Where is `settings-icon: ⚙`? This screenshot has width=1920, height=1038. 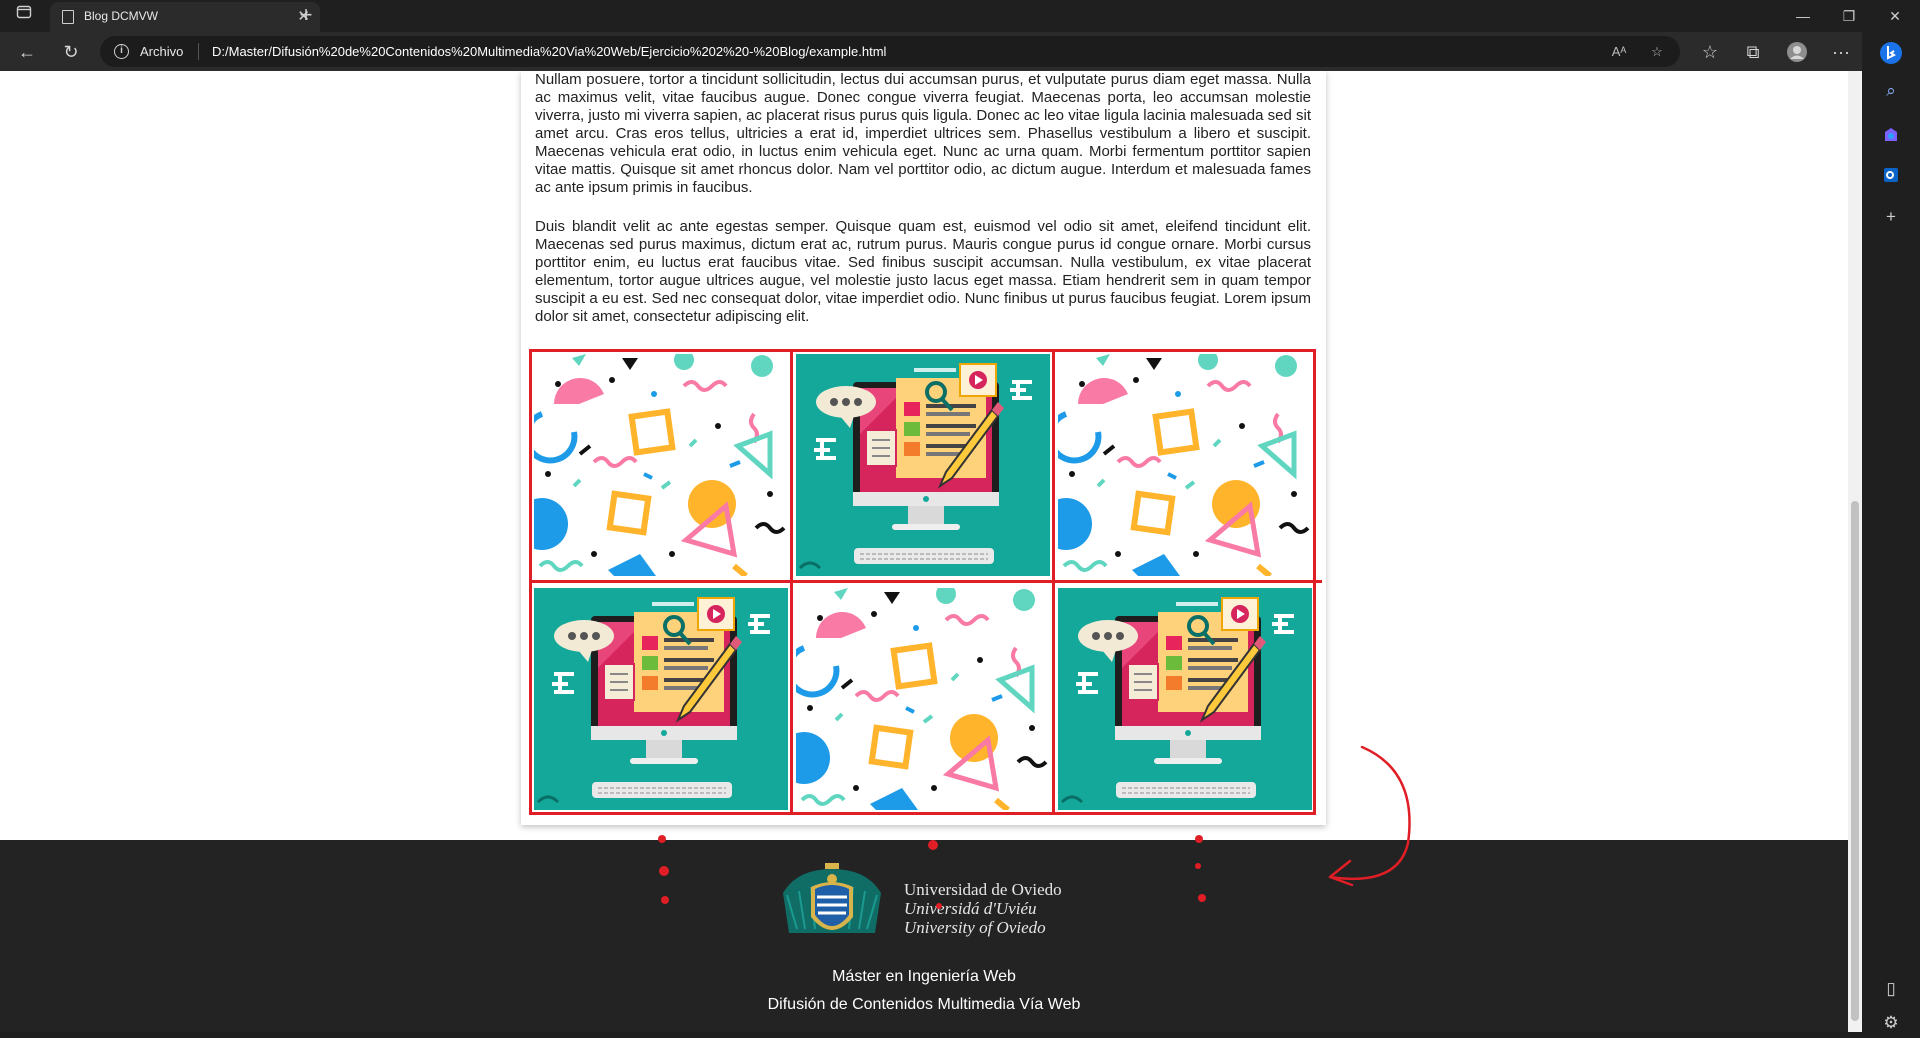
settings-icon: ⚙ is located at coordinates (1891, 1023).